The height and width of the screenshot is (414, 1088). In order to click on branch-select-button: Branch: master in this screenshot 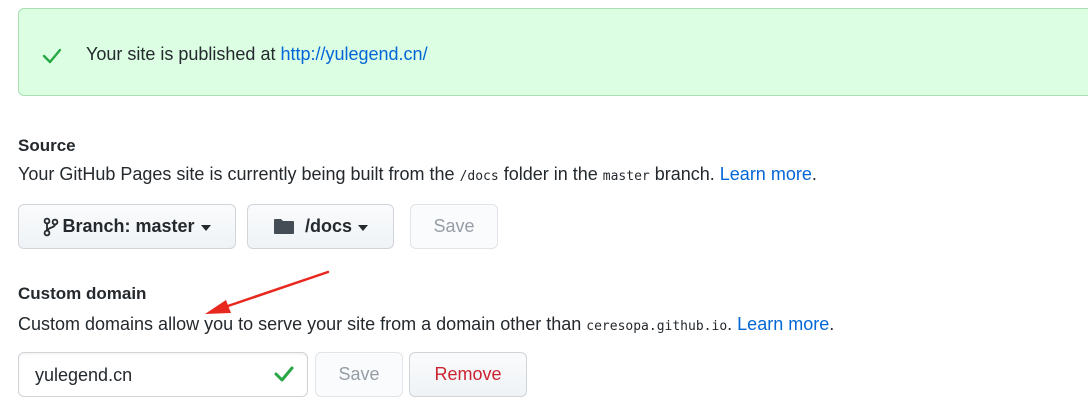, I will do `click(127, 226)`.